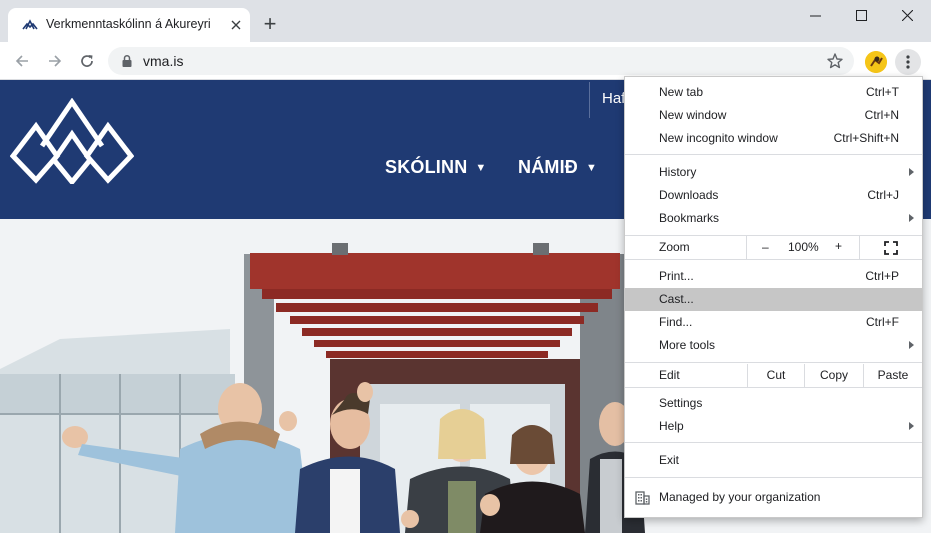  What do you see at coordinates (773, 218) in the screenshot?
I see `menu-bookmarks: Bookmarks` at bounding box center [773, 218].